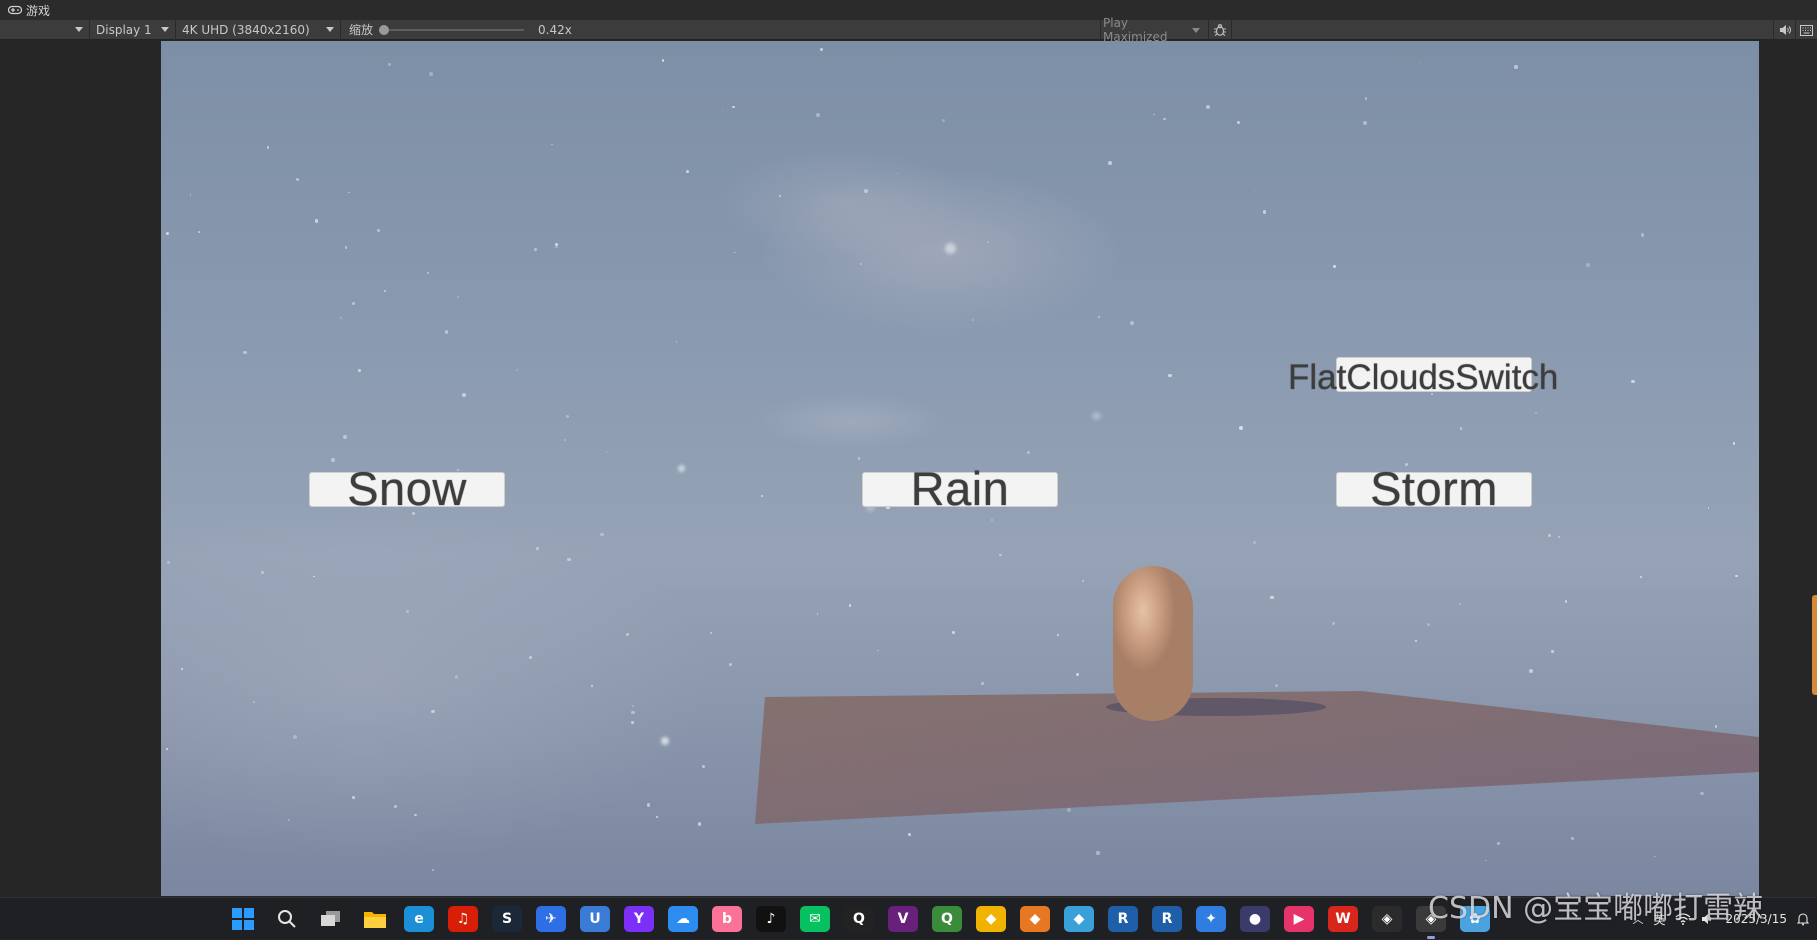 The image size is (1817, 940). I want to click on search-icon, so click(287, 919).